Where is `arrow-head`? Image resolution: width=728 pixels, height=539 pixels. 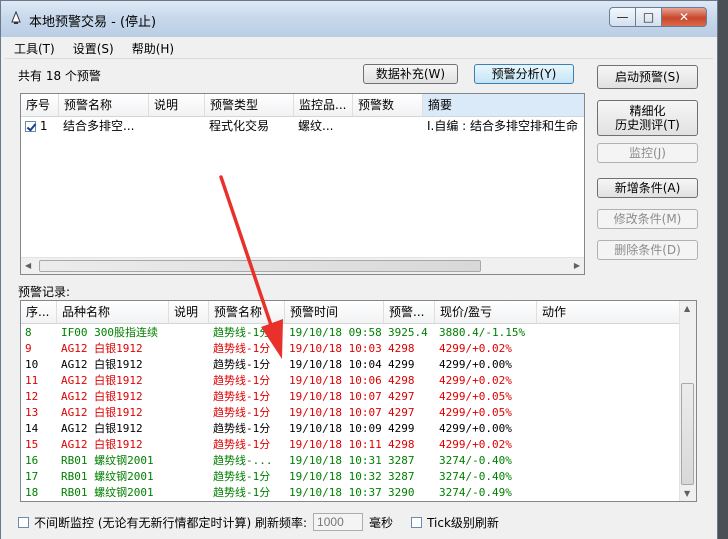
arrow-head is located at coordinates (272, 339).